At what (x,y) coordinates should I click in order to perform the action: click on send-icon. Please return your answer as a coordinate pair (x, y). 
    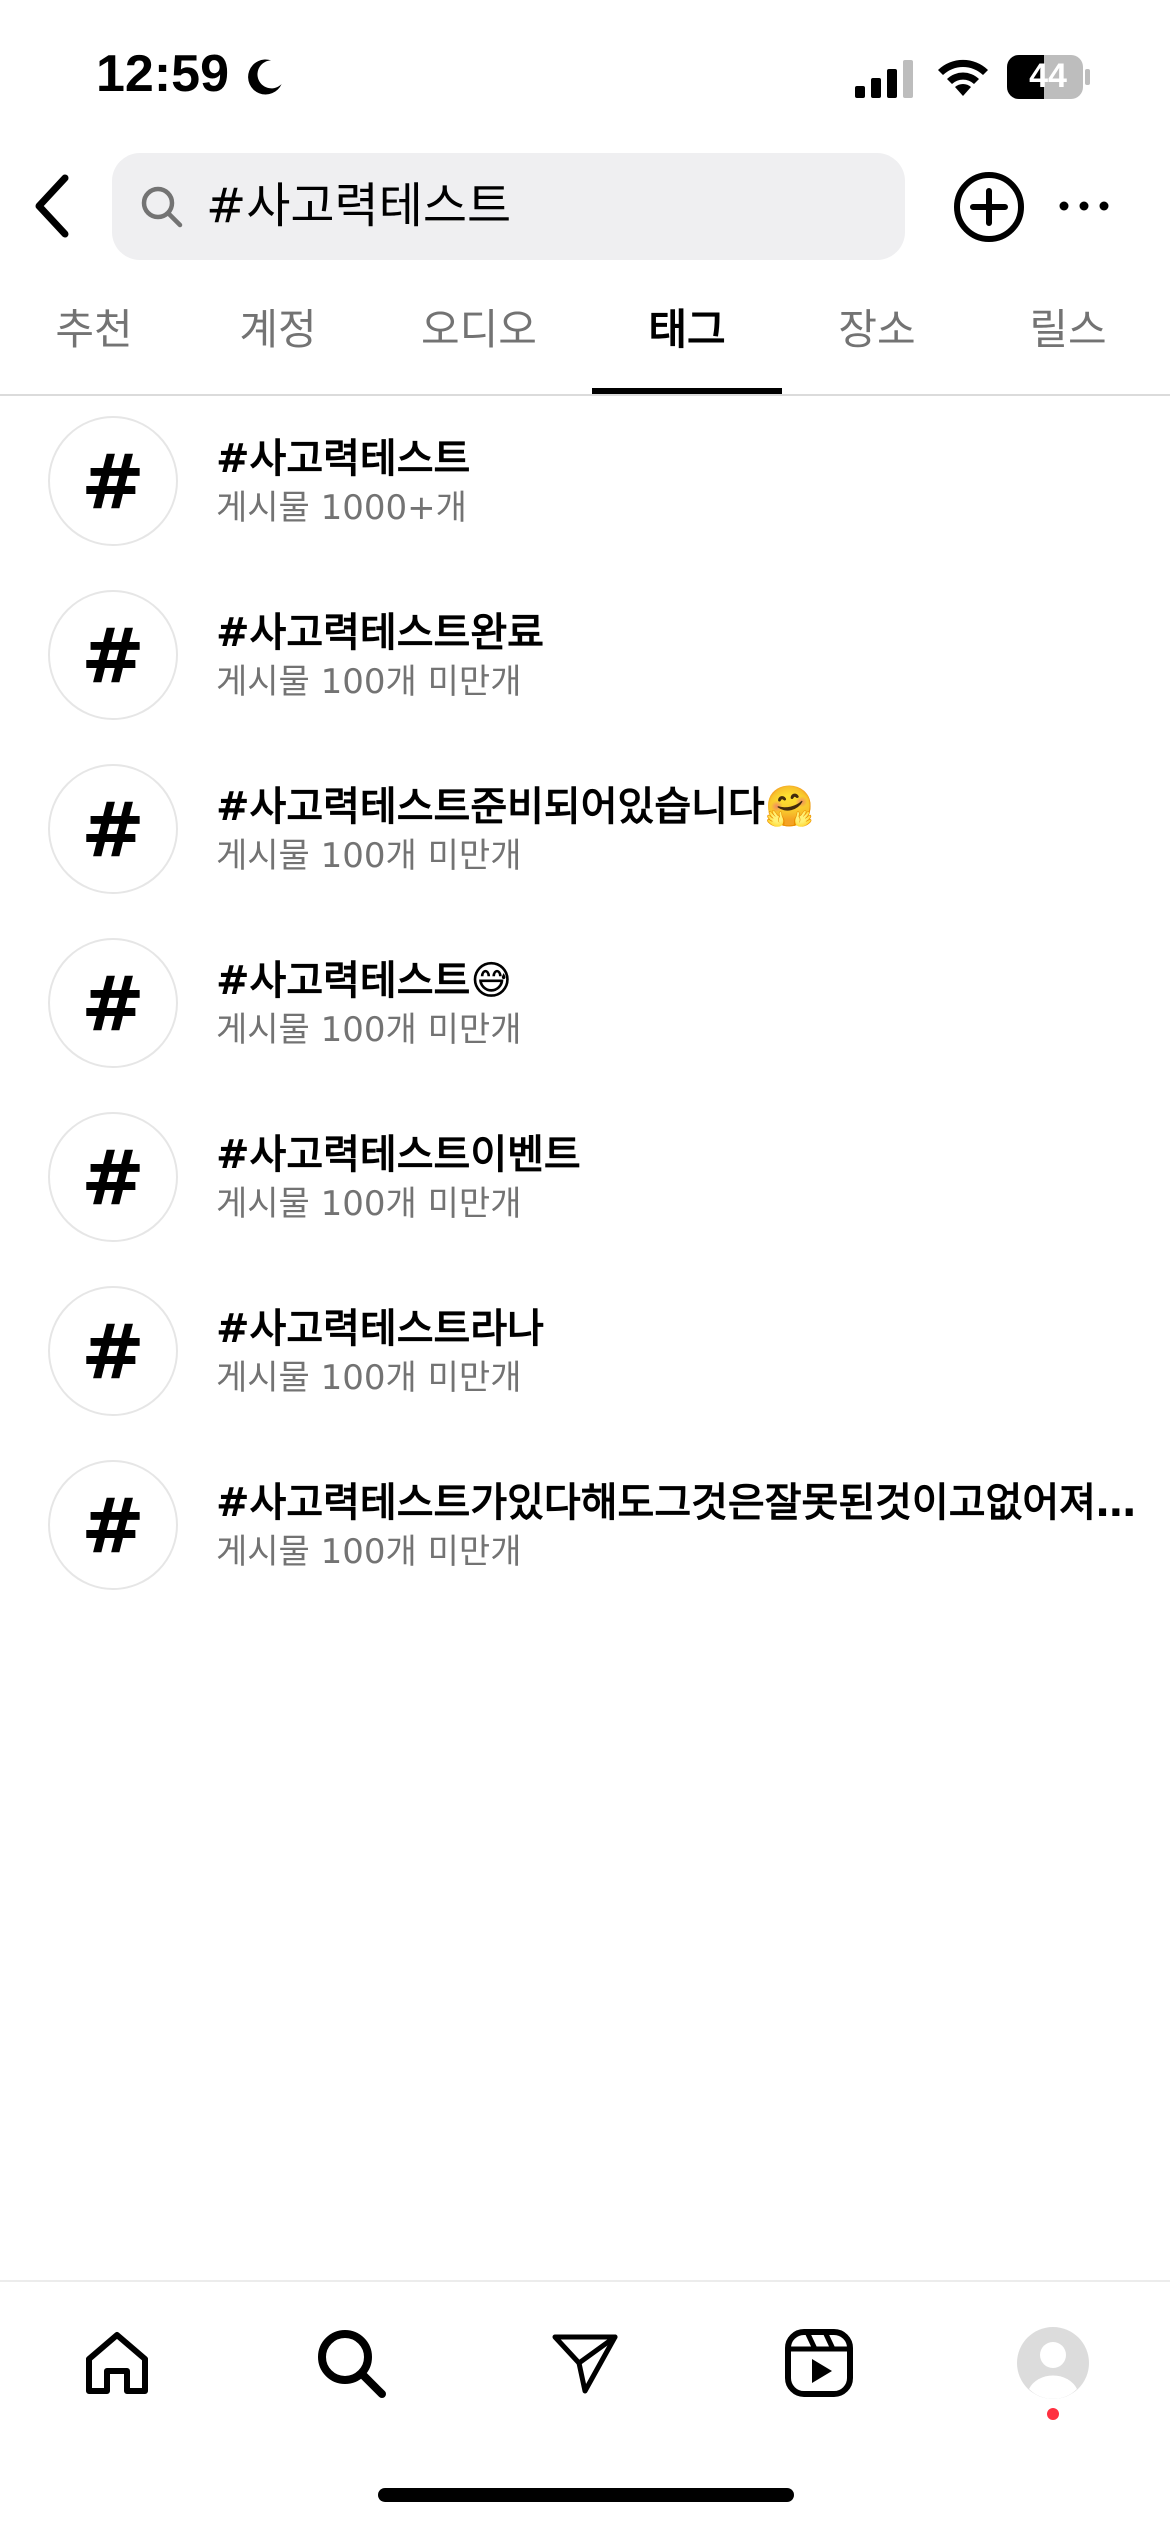
    Looking at the image, I should click on (585, 2364).